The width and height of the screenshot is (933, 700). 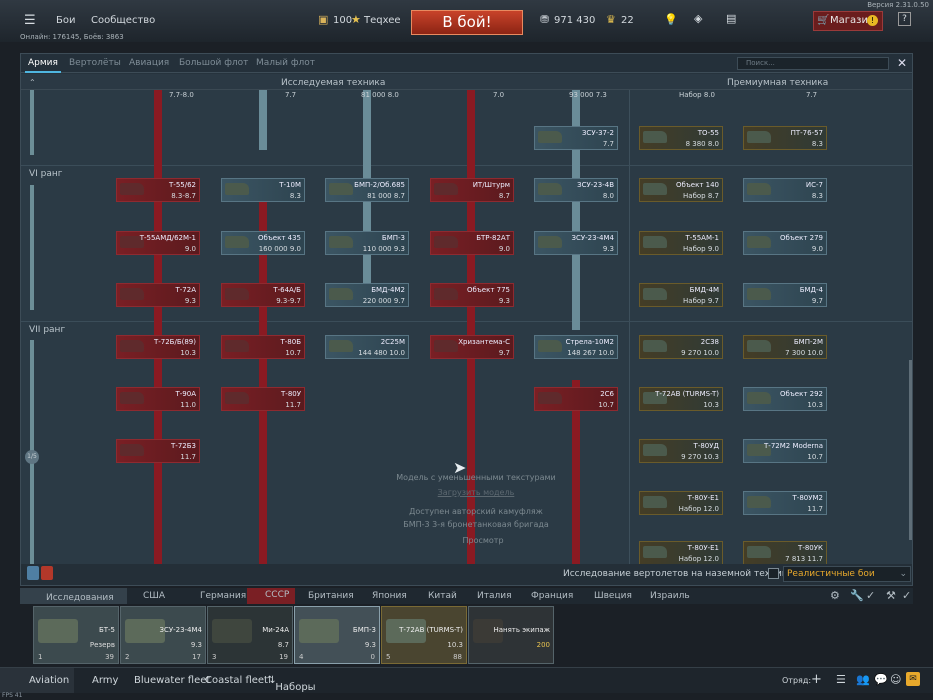 I want to click on vehicle-card: БМД-4М2 220 000 9.7, so click(x=367, y=295).